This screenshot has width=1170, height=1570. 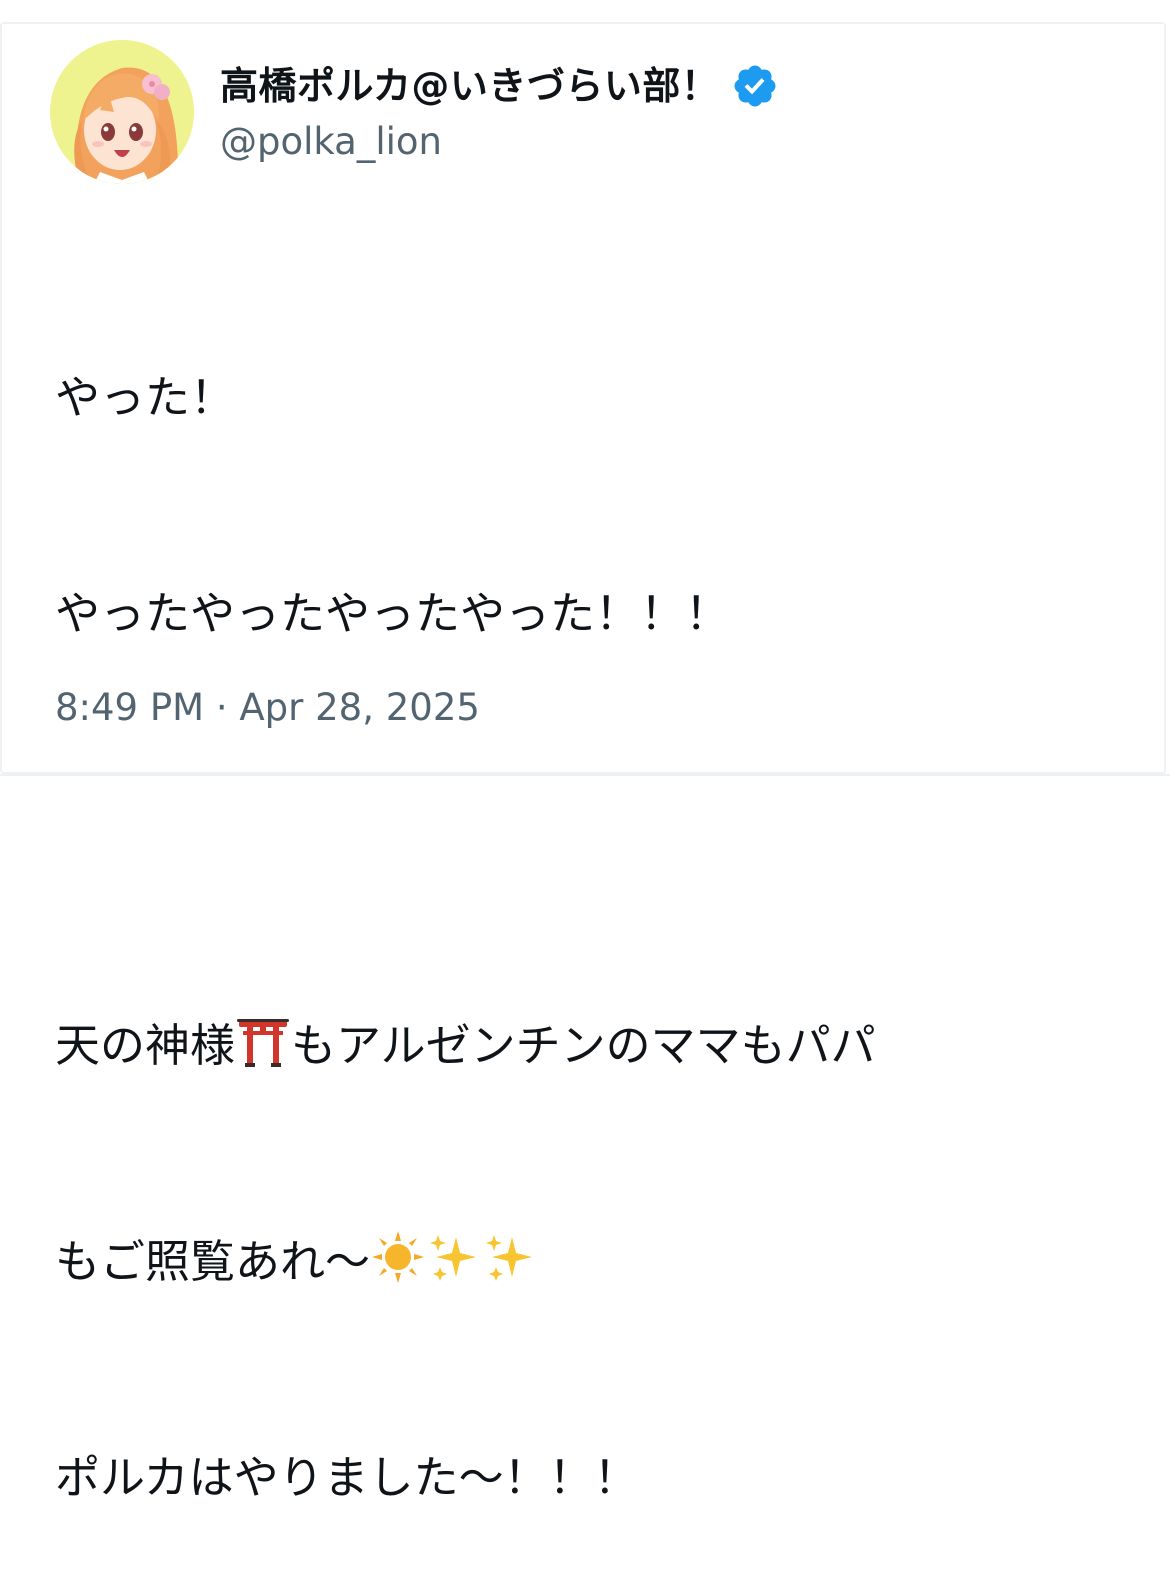 I want to click on tweet-line-4b: もアルゼンチンのママもパパ, so click(x=583, y=1045).